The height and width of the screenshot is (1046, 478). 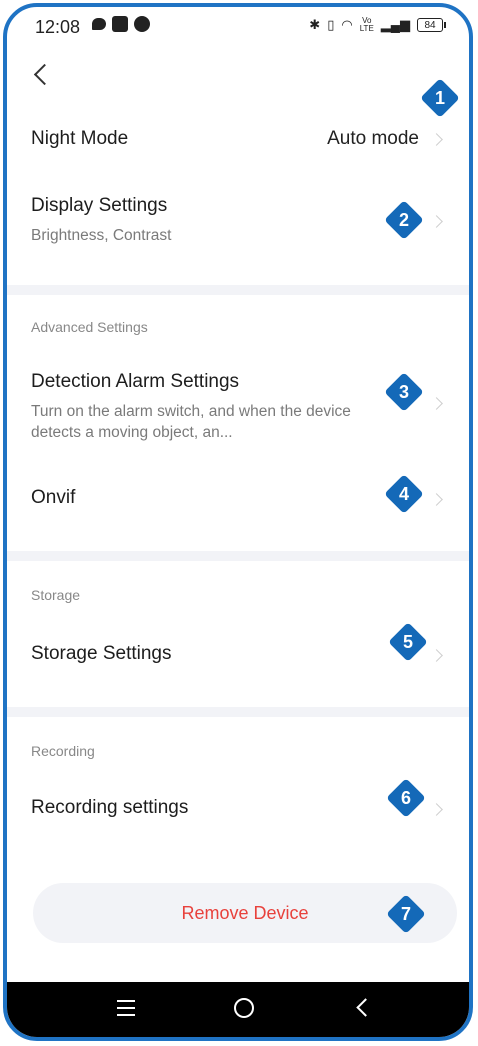 I want to click on display-settings-subtitle: Brightness, Contrast, so click(x=101, y=235).